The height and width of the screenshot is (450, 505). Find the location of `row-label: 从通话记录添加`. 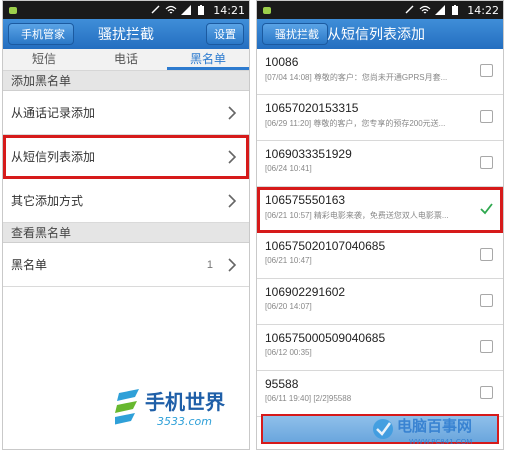

row-label: 从通话记录添加 is located at coordinates (53, 113).